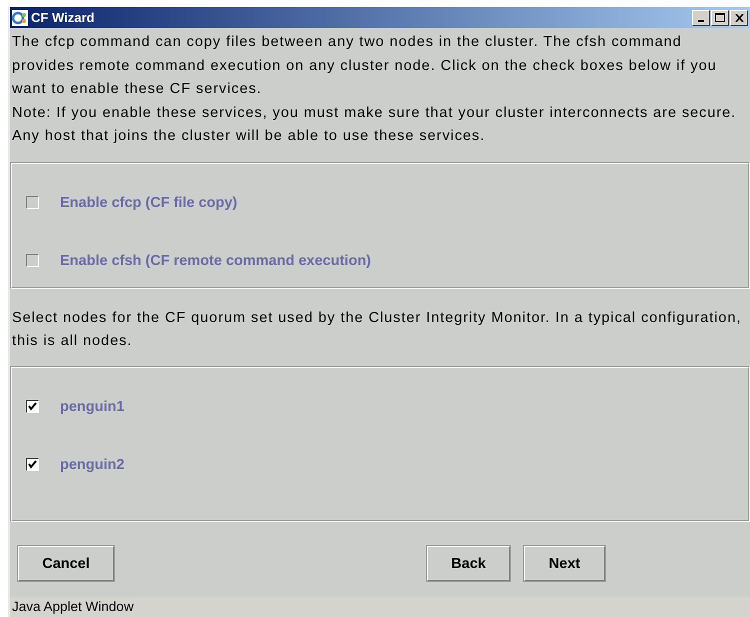  Describe the element at coordinates (92, 406) in the screenshot. I see `checkbox-label: penguin1` at that location.